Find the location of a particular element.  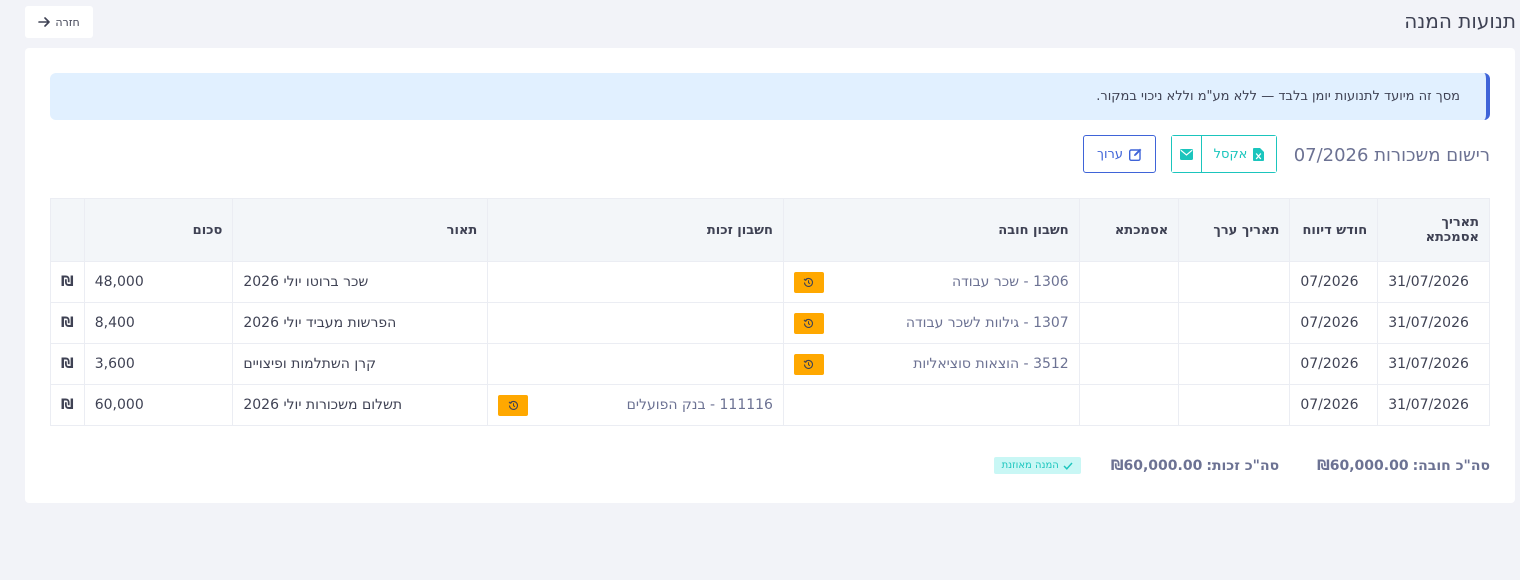

email-button is located at coordinates (1187, 154).